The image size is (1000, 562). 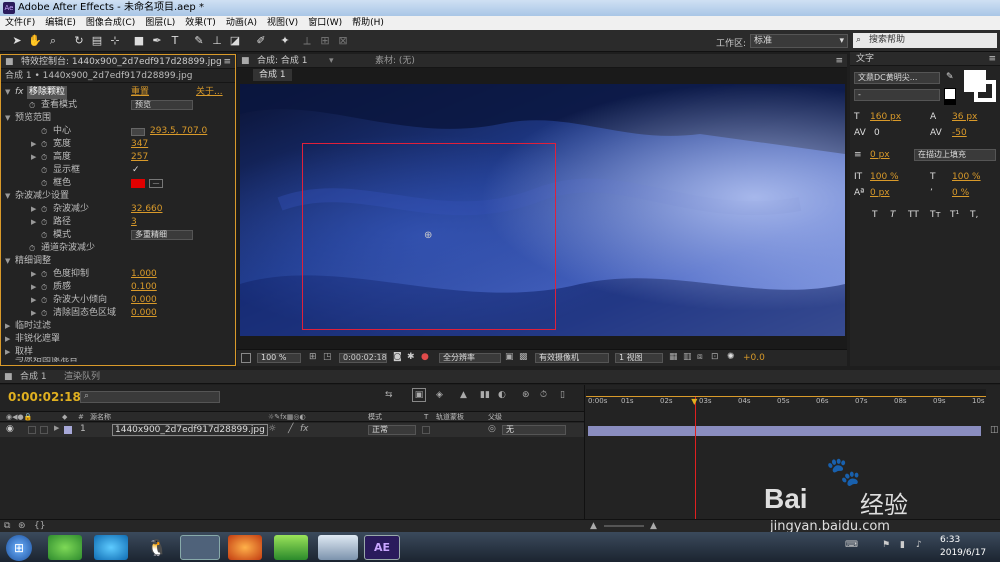 I want to click on composition-tab: 合成: 合成 1, so click(x=282, y=61).